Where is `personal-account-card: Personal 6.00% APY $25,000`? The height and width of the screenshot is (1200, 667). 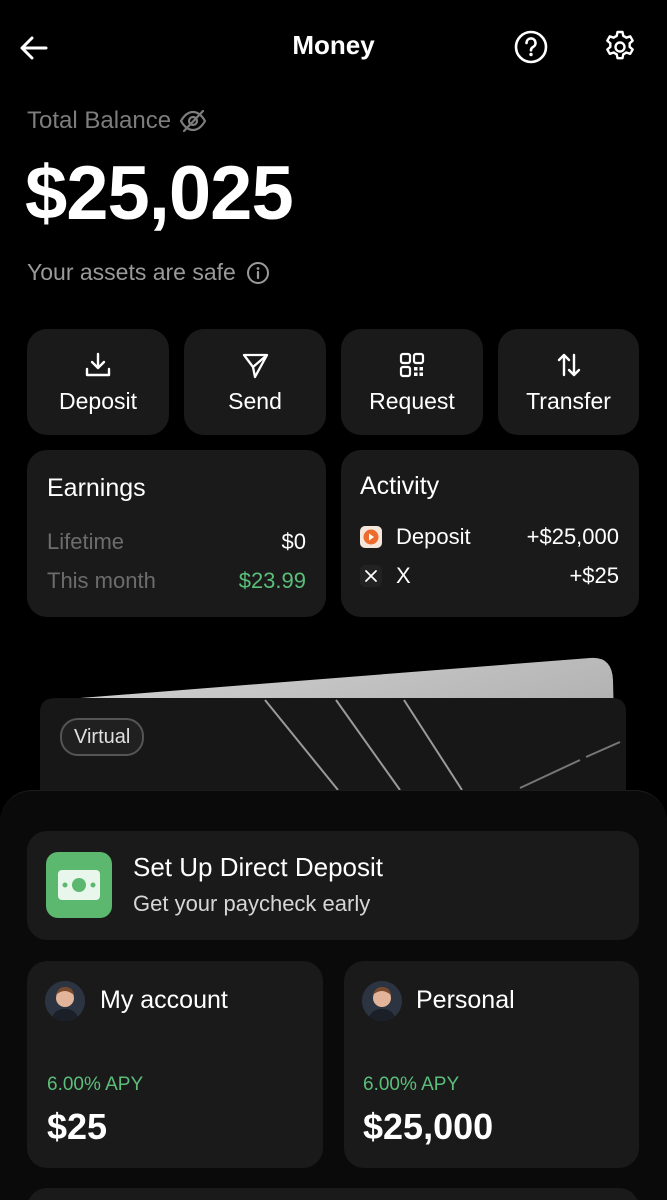 personal-account-card: Personal 6.00% APY $25,000 is located at coordinates (491, 1064).